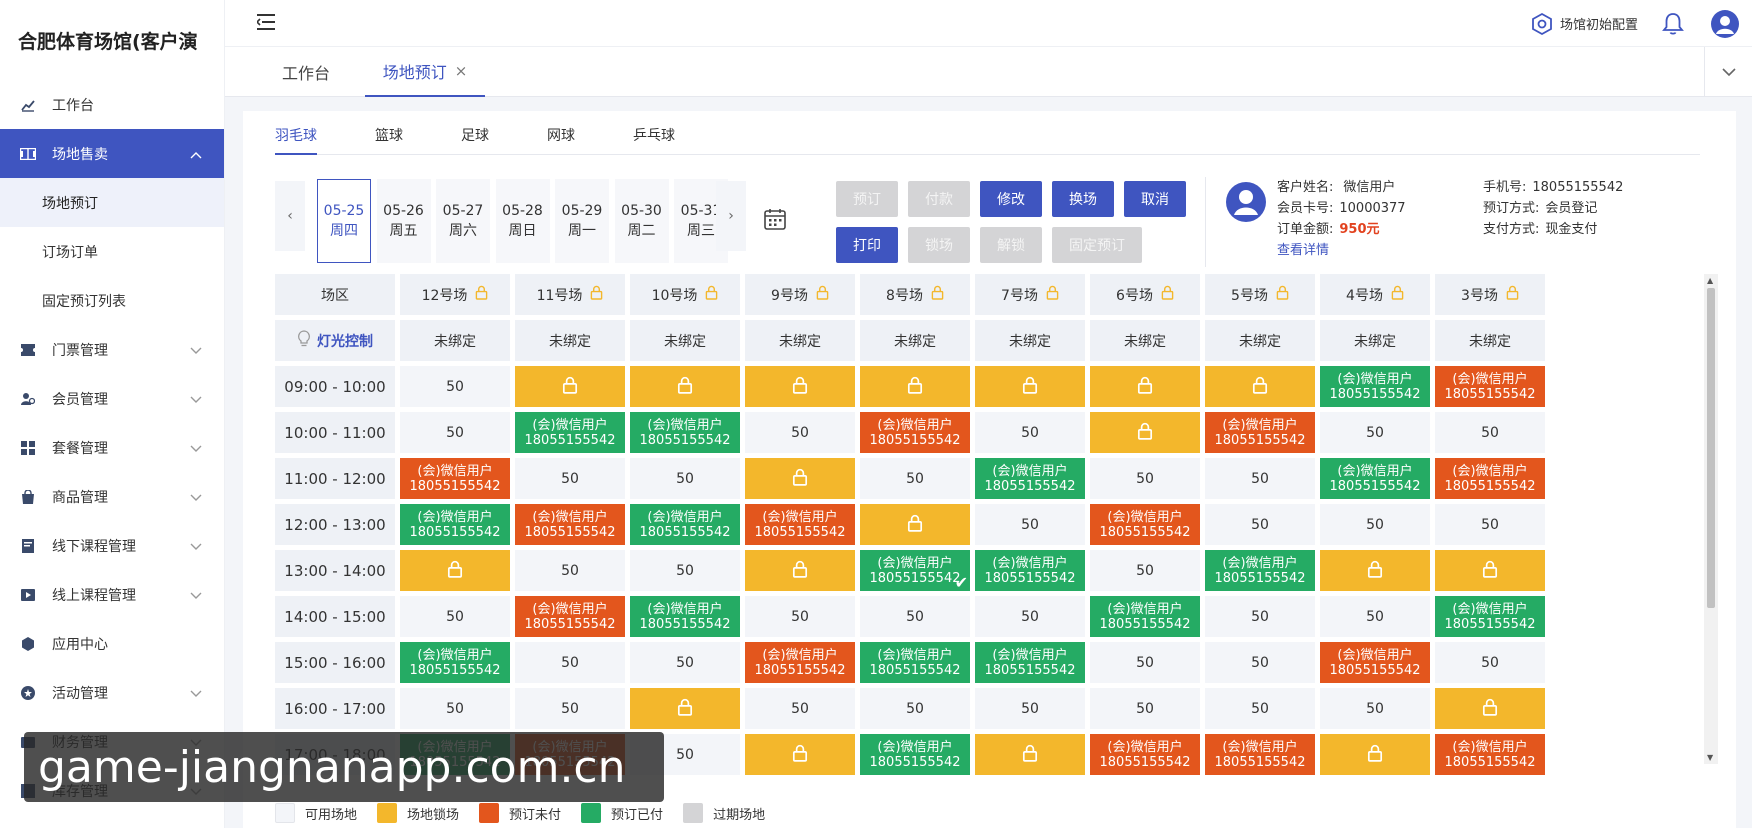 The image size is (1752, 828). Describe the element at coordinates (1490, 294) in the screenshot. I see `court-header: 3号场` at that location.